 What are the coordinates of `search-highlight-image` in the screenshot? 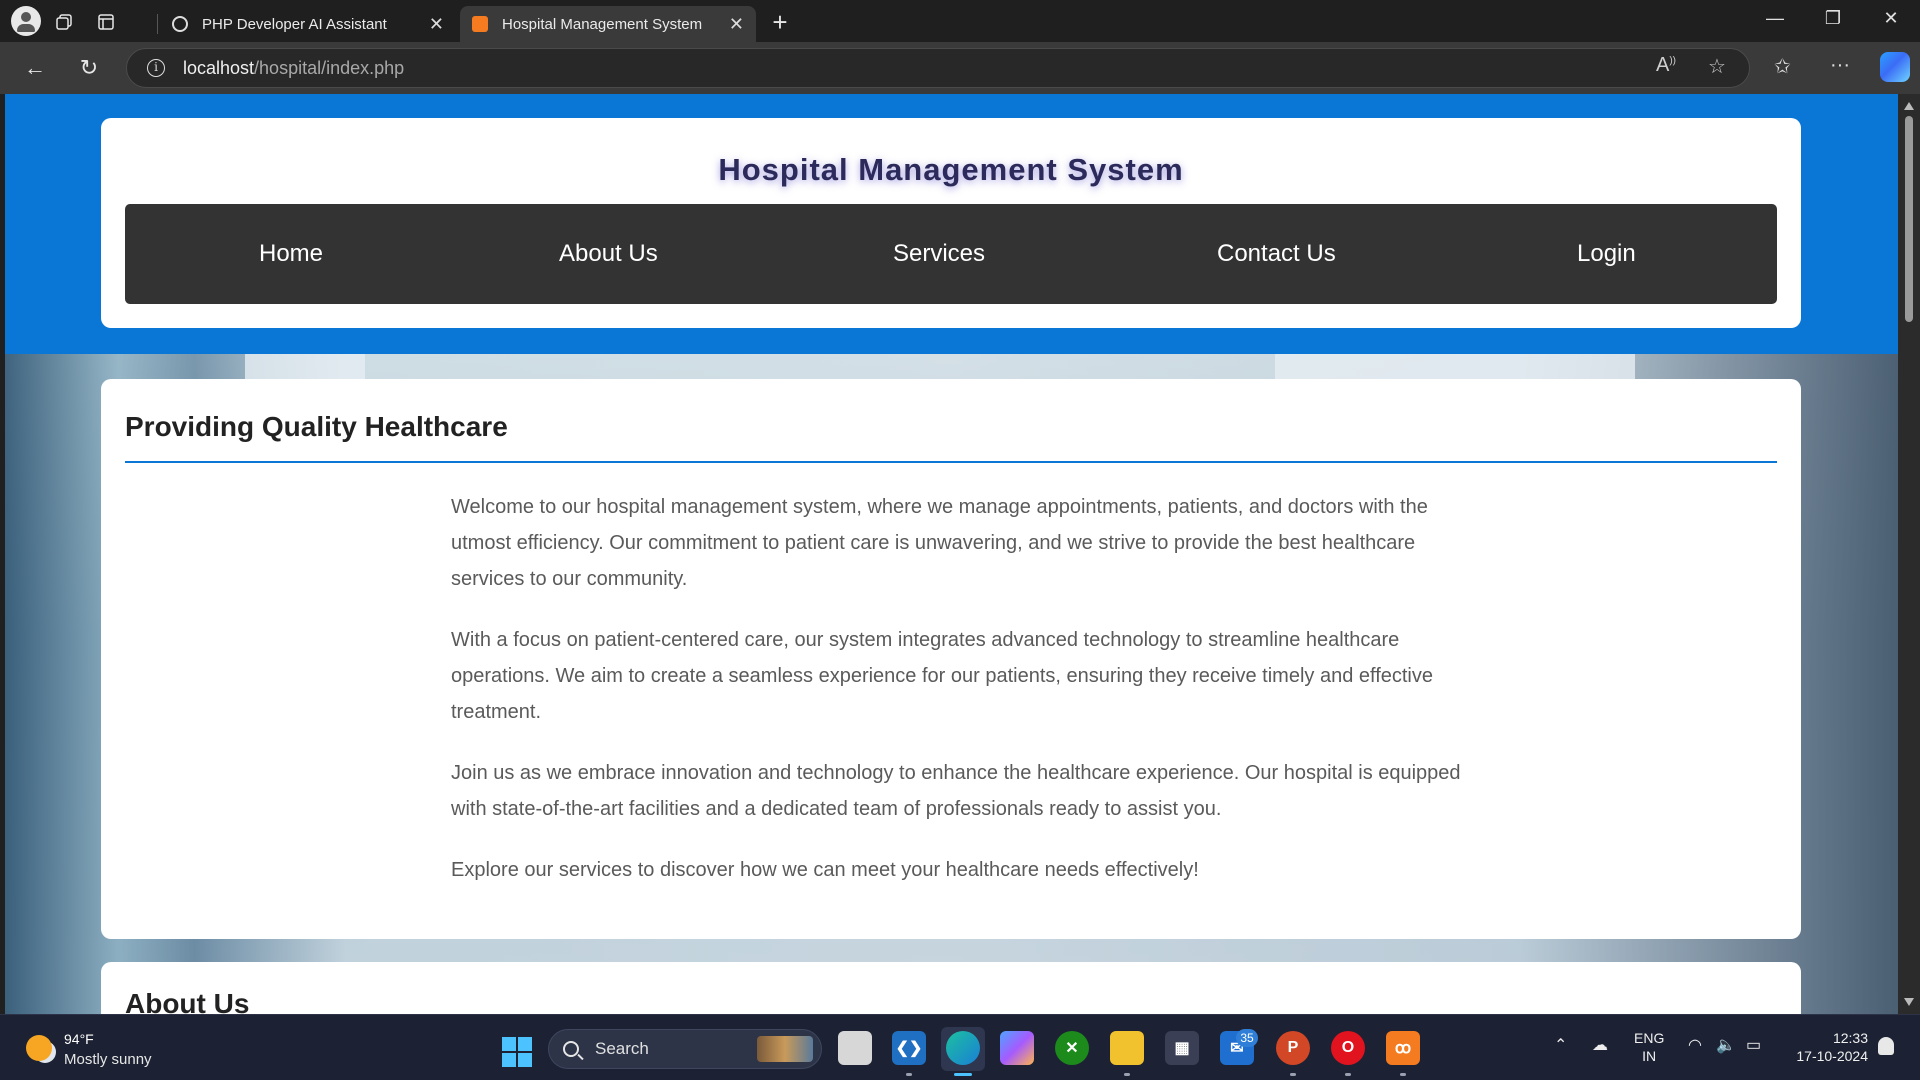 It's located at (785, 1049).